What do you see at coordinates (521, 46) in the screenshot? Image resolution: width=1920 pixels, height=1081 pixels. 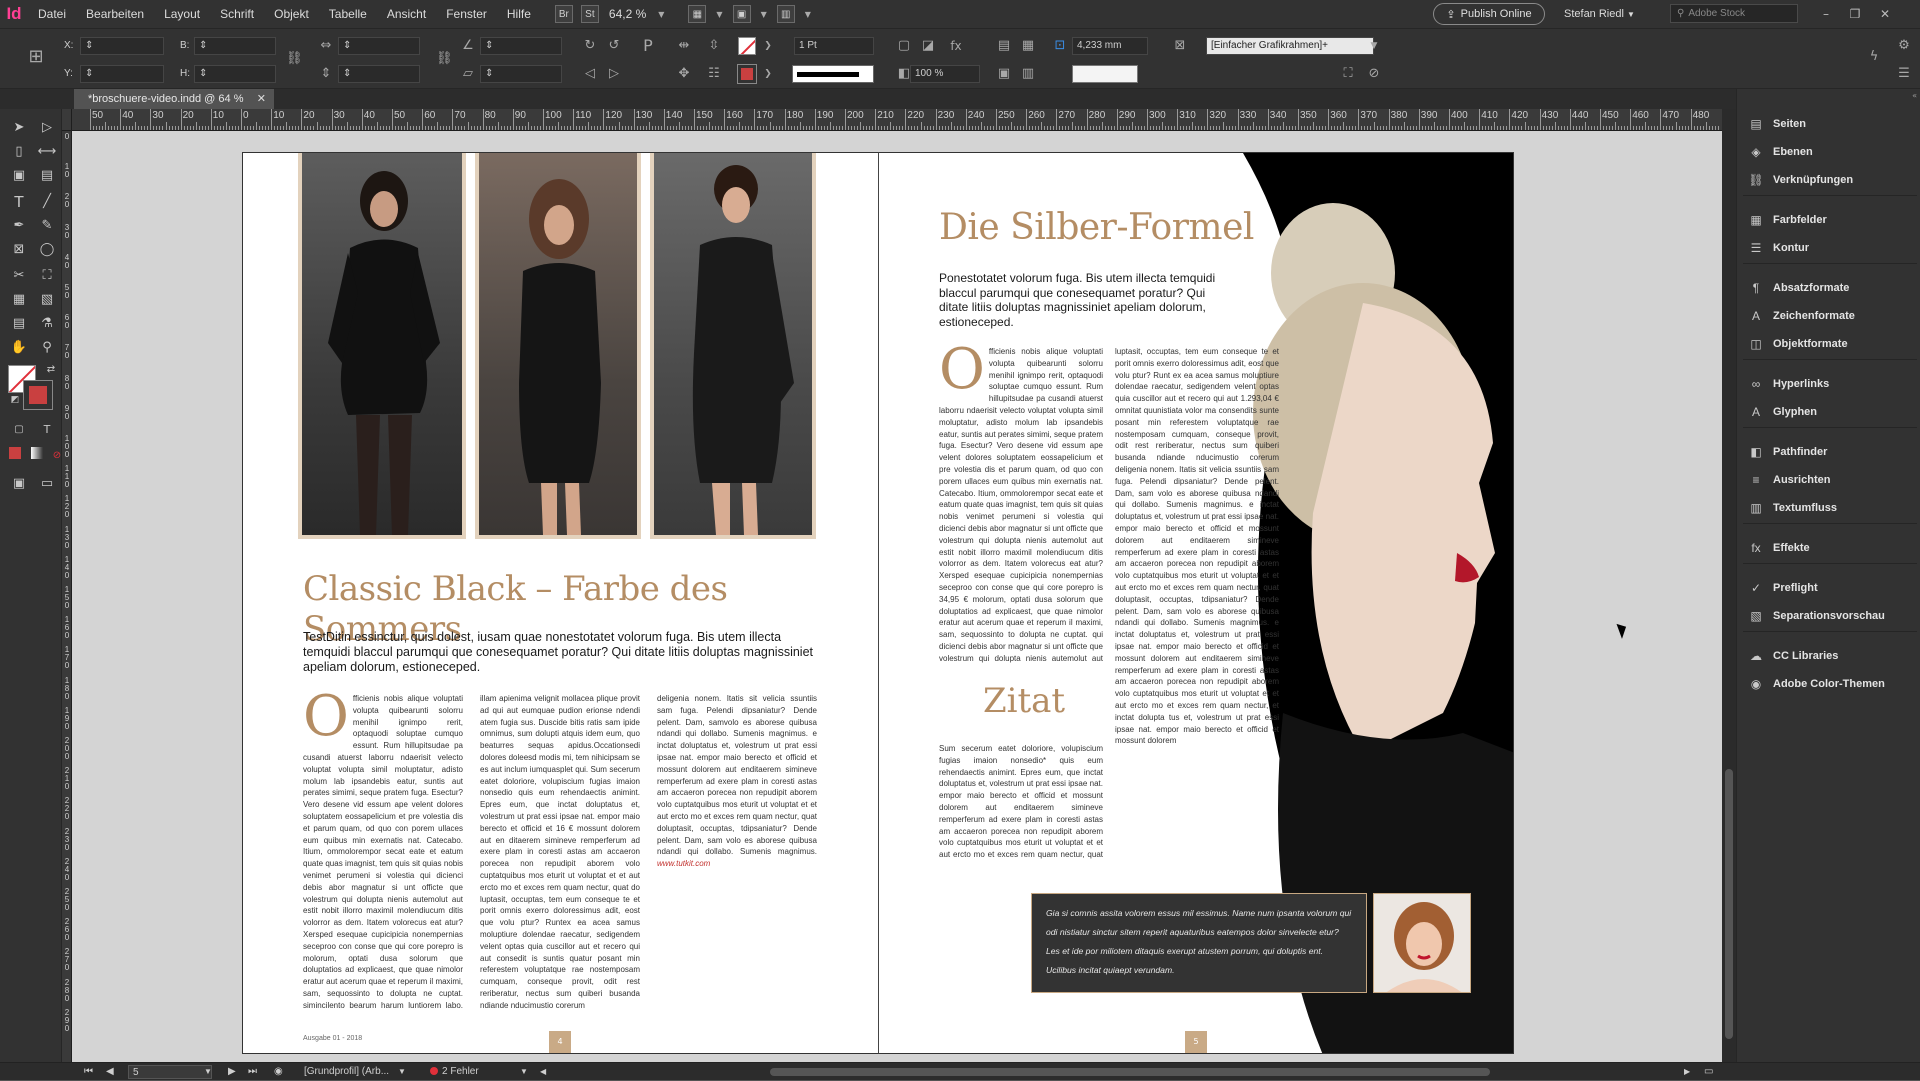 I see `rotation-field: ⇕` at bounding box center [521, 46].